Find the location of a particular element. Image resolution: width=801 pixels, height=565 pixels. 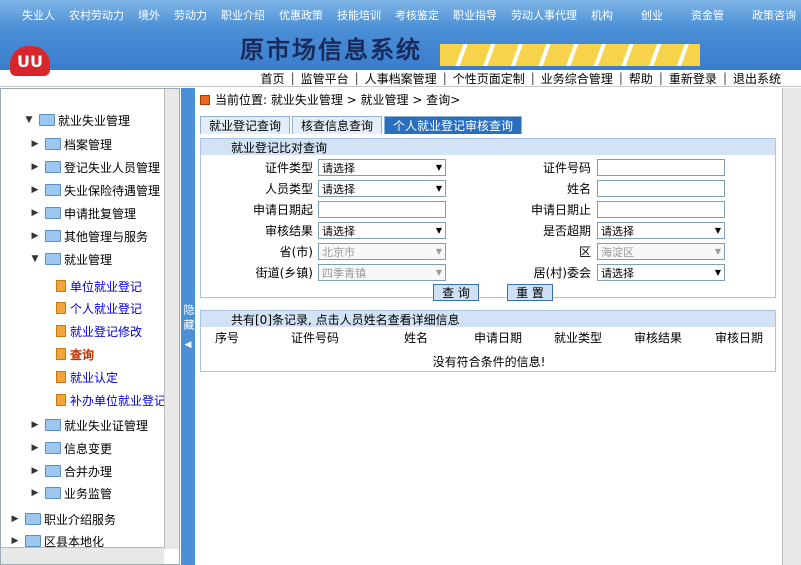

overdue-label: 是否超期 is located at coordinates (566, 231).